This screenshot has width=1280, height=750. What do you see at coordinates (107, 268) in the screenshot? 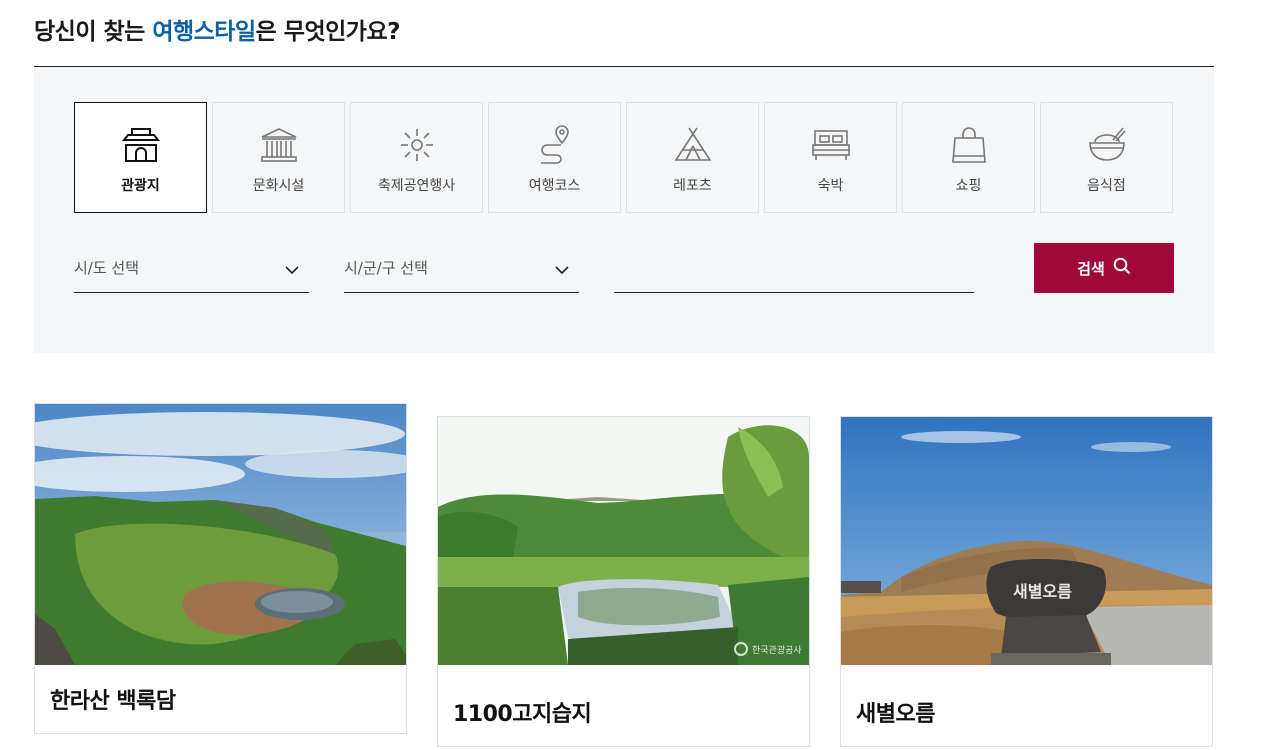
I see `province-select-label: 시/도 선택` at bounding box center [107, 268].